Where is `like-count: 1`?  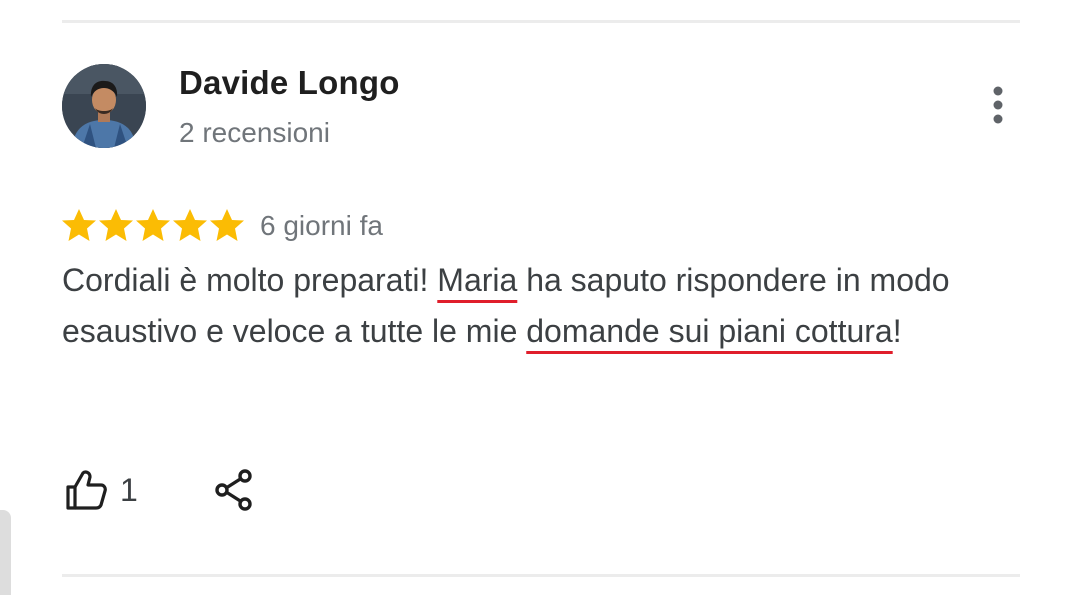 like-count: 1 is located at coordinates (129, 490).